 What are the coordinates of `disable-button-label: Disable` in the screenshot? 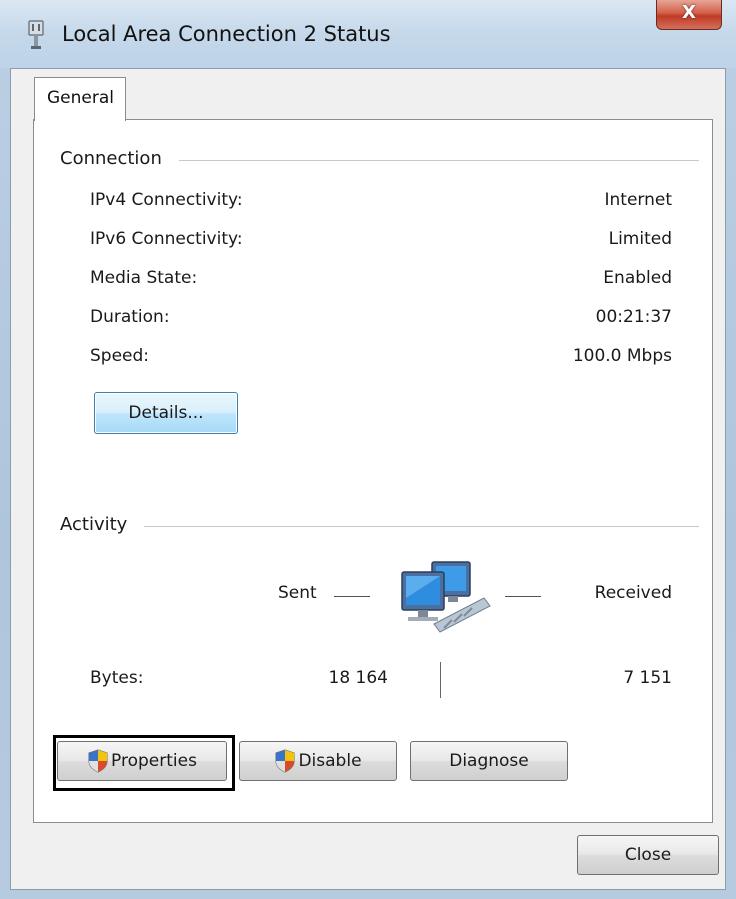 It's located at (330, 761).